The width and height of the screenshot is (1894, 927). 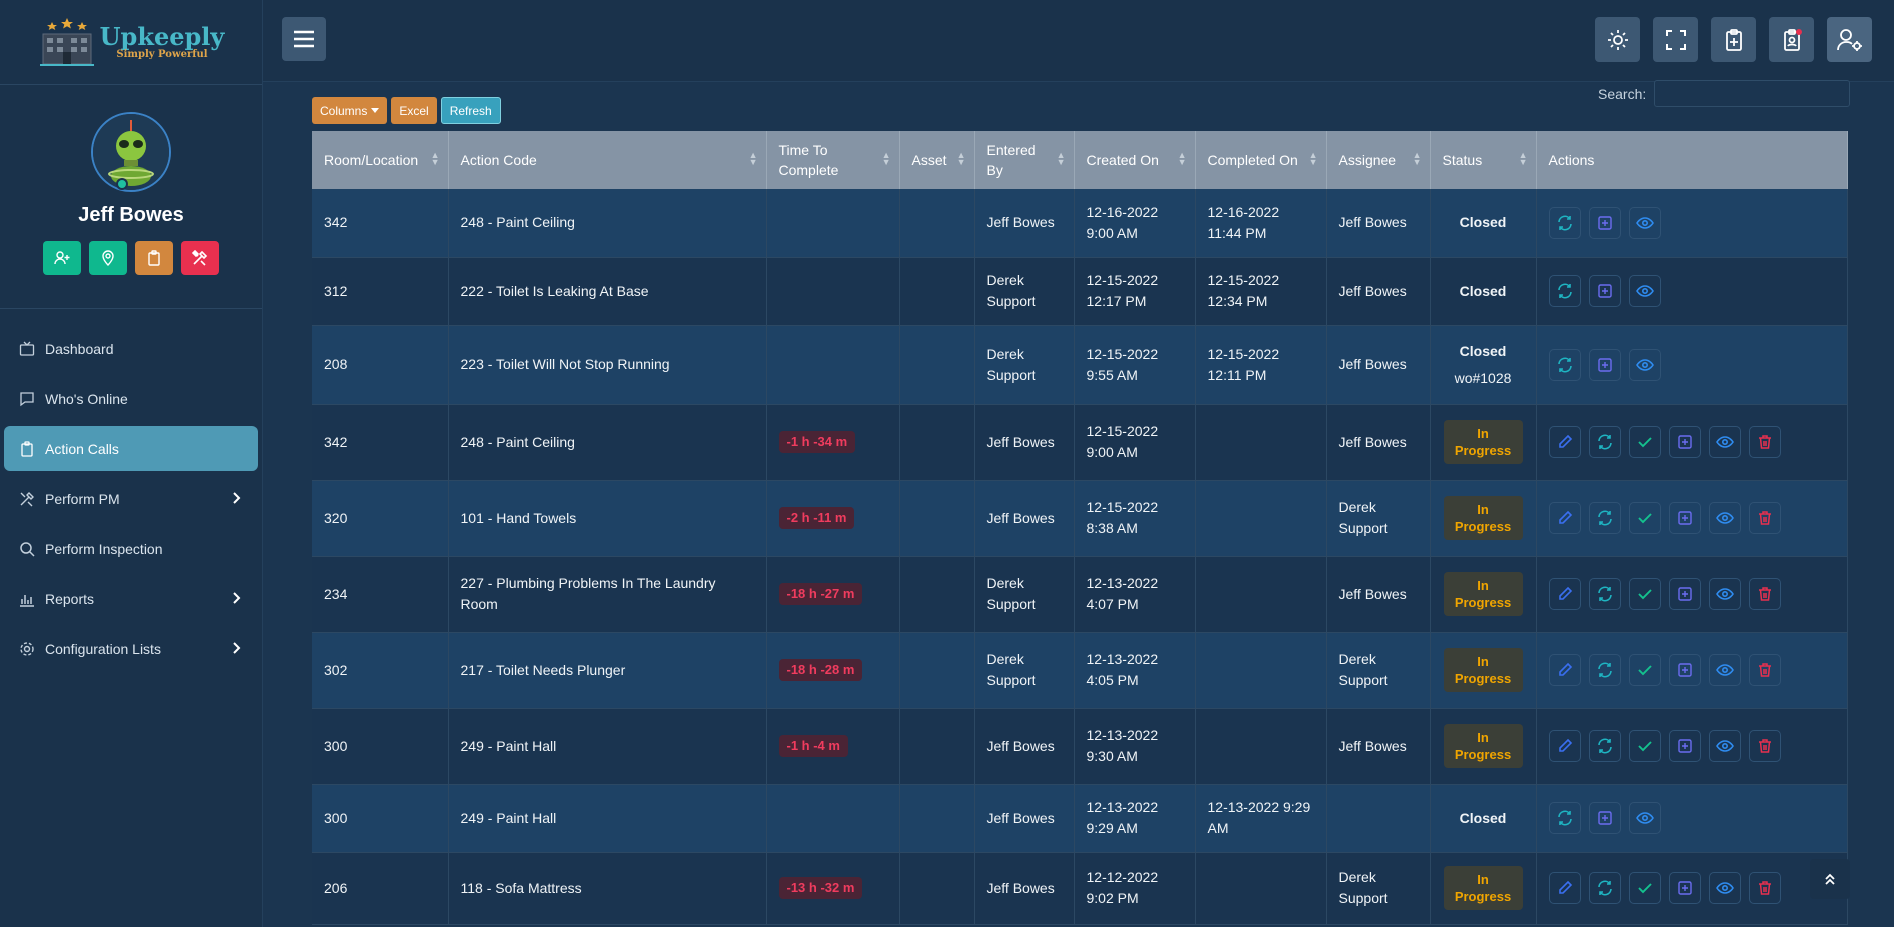 I want to click on sidebar-item-perform-inspection: Perform Inspection, so click(x=131, y=548).